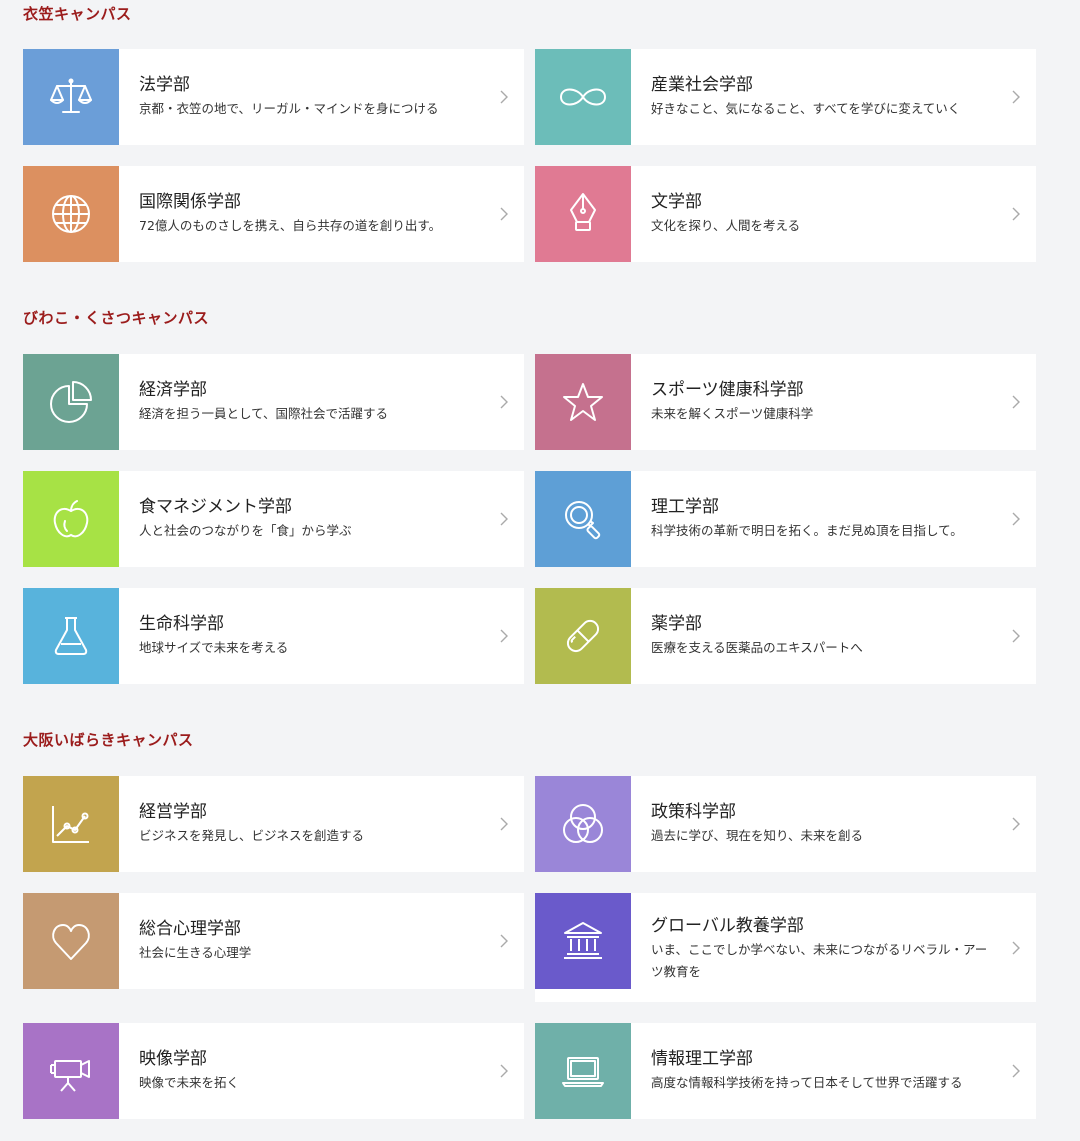 The width and height of the screenshot is (1080, 1141). Describe the element at coordinates (273, 636) in the screenshot. I see `faculty-card-life-sciences: 生命科学部 地球サイズで未来を考える` at that location.